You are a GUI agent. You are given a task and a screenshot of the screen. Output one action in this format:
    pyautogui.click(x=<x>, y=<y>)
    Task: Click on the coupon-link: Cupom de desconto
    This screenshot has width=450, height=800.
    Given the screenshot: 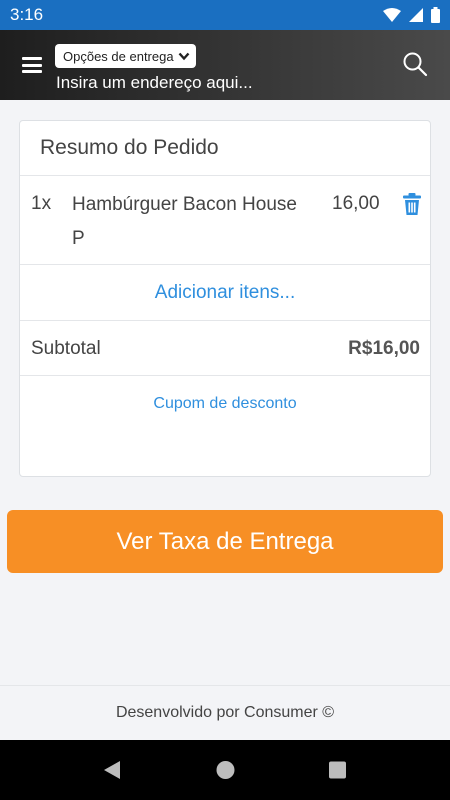 What is the action you would take?
    pyautogui.click(x=225, y=404)
    